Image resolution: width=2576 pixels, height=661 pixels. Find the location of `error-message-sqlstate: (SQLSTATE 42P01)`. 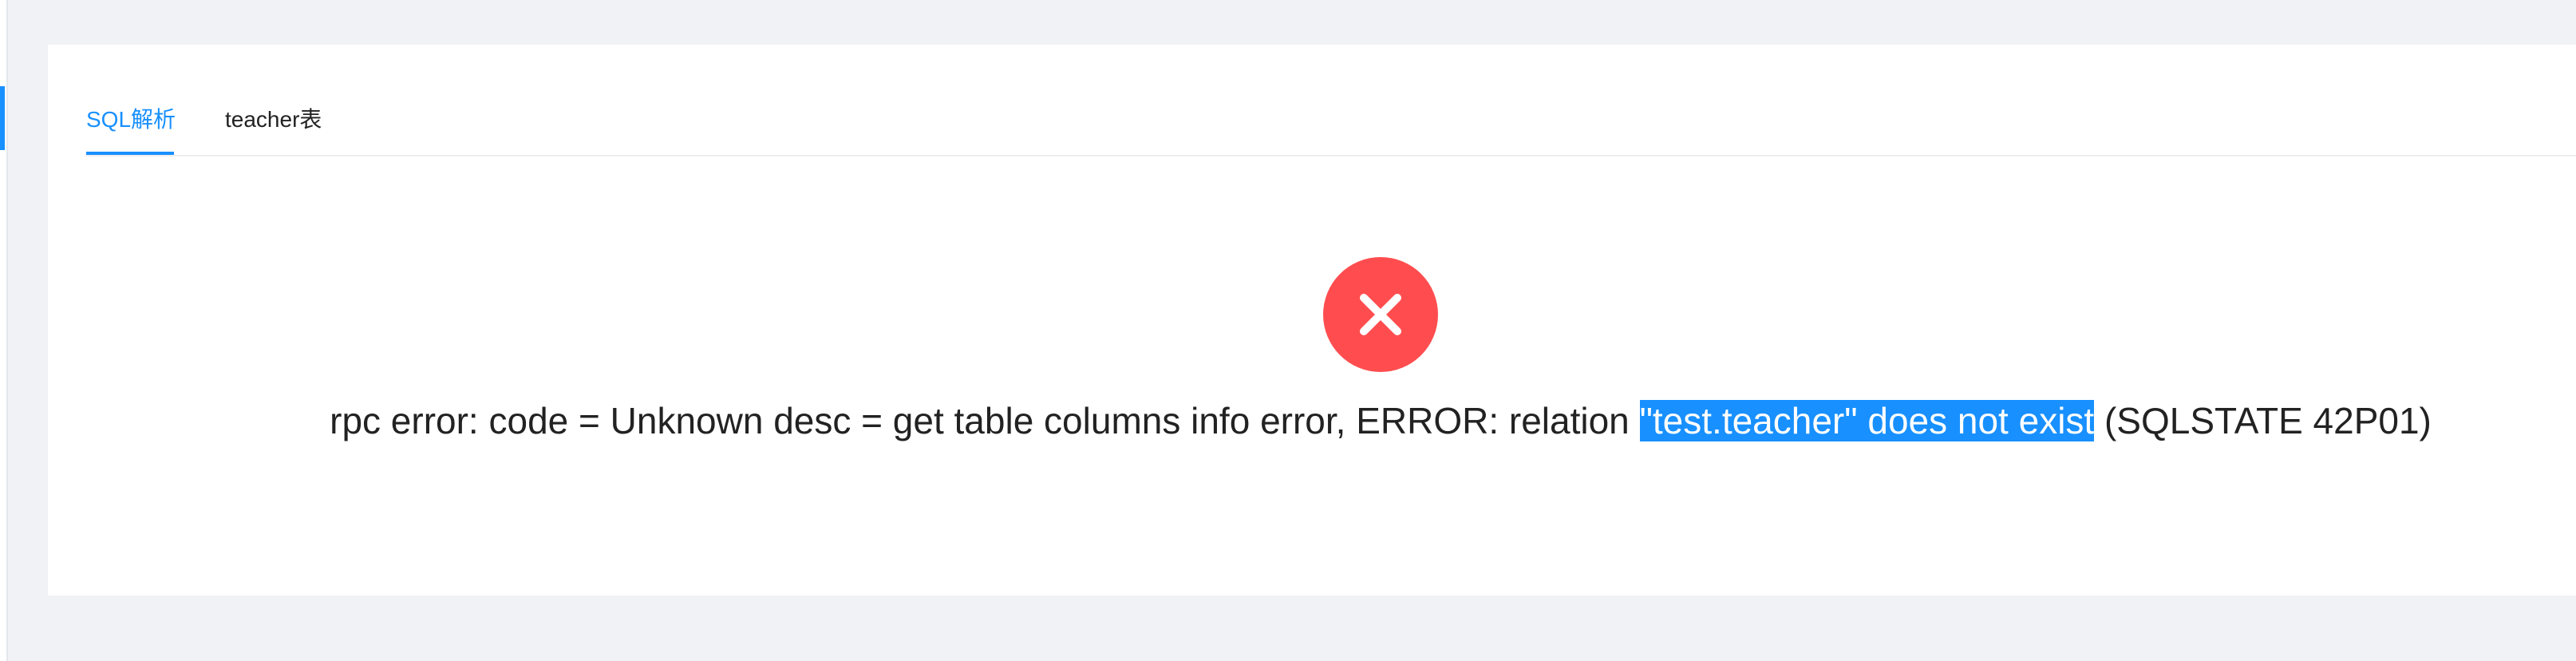

error-message-sqlstate: (SQLSTATE 42P01) is located at coordinates (2263, 420).